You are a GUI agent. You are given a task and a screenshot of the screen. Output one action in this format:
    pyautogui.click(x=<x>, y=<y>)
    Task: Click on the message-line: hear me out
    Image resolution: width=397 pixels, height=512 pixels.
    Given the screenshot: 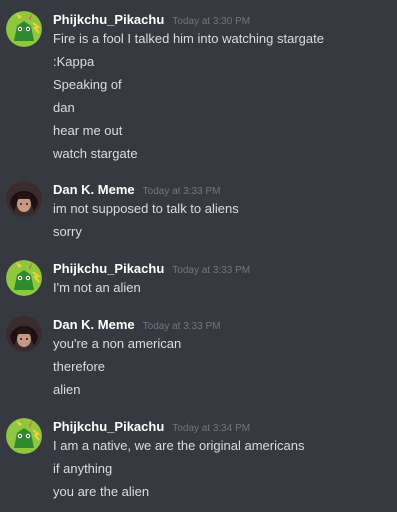 What is the action you would take?
    pyautogui.click(x=88, y=130)
    